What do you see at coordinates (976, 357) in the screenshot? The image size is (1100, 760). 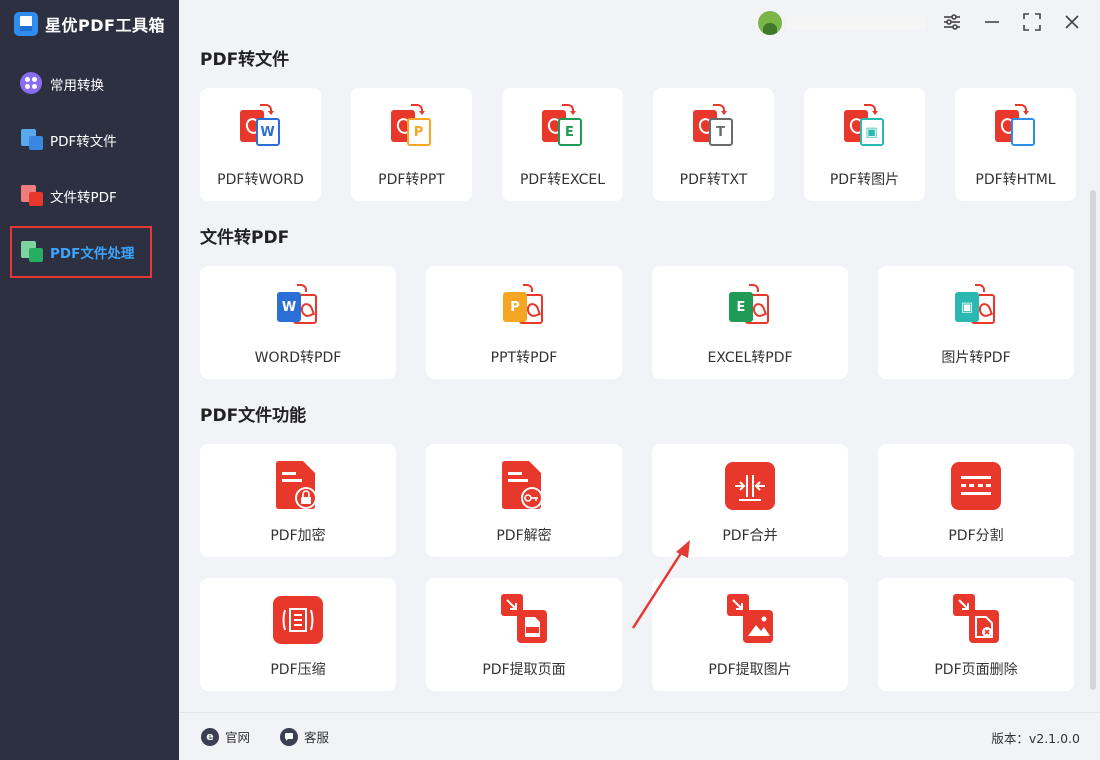 I see `card-label: 图片转PDF` at bounding box center [976, 357].